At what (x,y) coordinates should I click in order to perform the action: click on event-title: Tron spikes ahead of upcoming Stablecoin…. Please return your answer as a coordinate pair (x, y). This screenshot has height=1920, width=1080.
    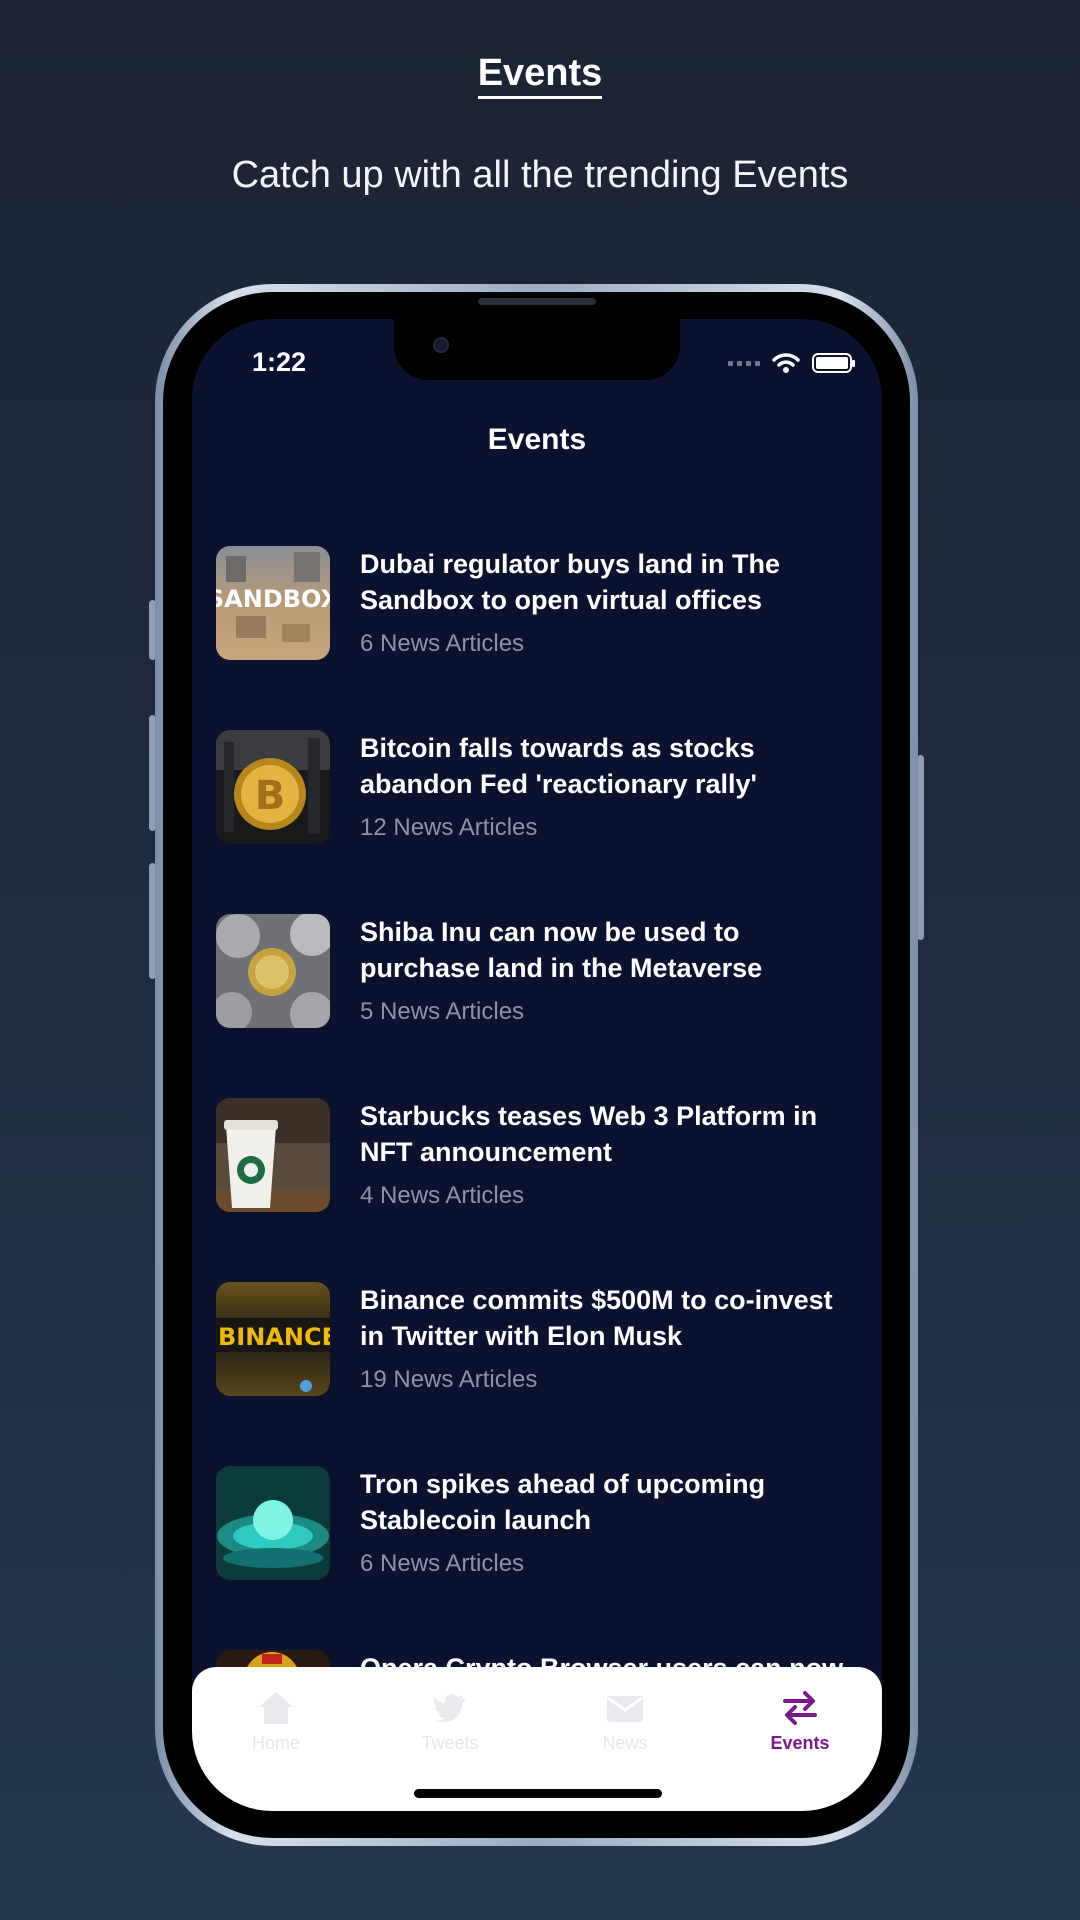
    Looking at the image, I should click on (563, 1502).